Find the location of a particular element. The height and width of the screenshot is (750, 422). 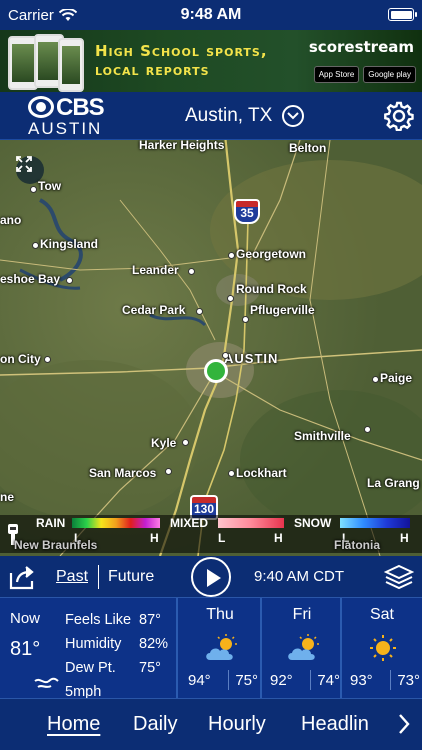

map-label-tow: Tow is located at coordinates (50, 186).